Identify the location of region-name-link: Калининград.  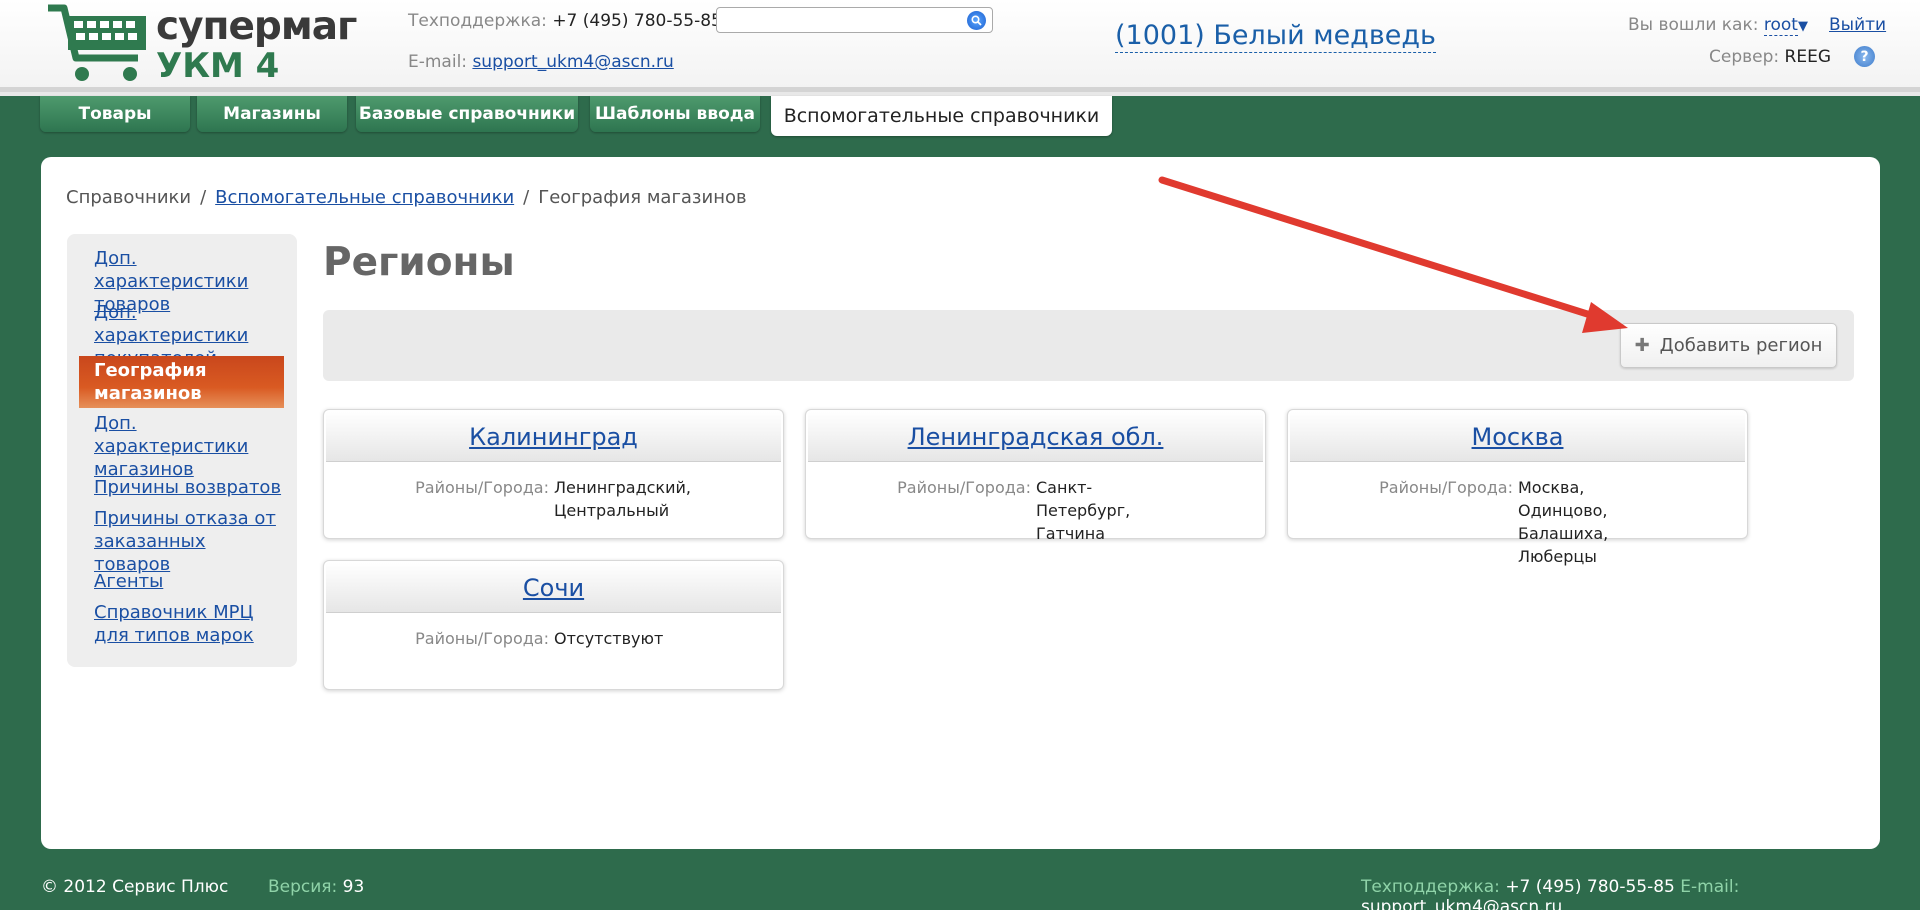
(553, 437).